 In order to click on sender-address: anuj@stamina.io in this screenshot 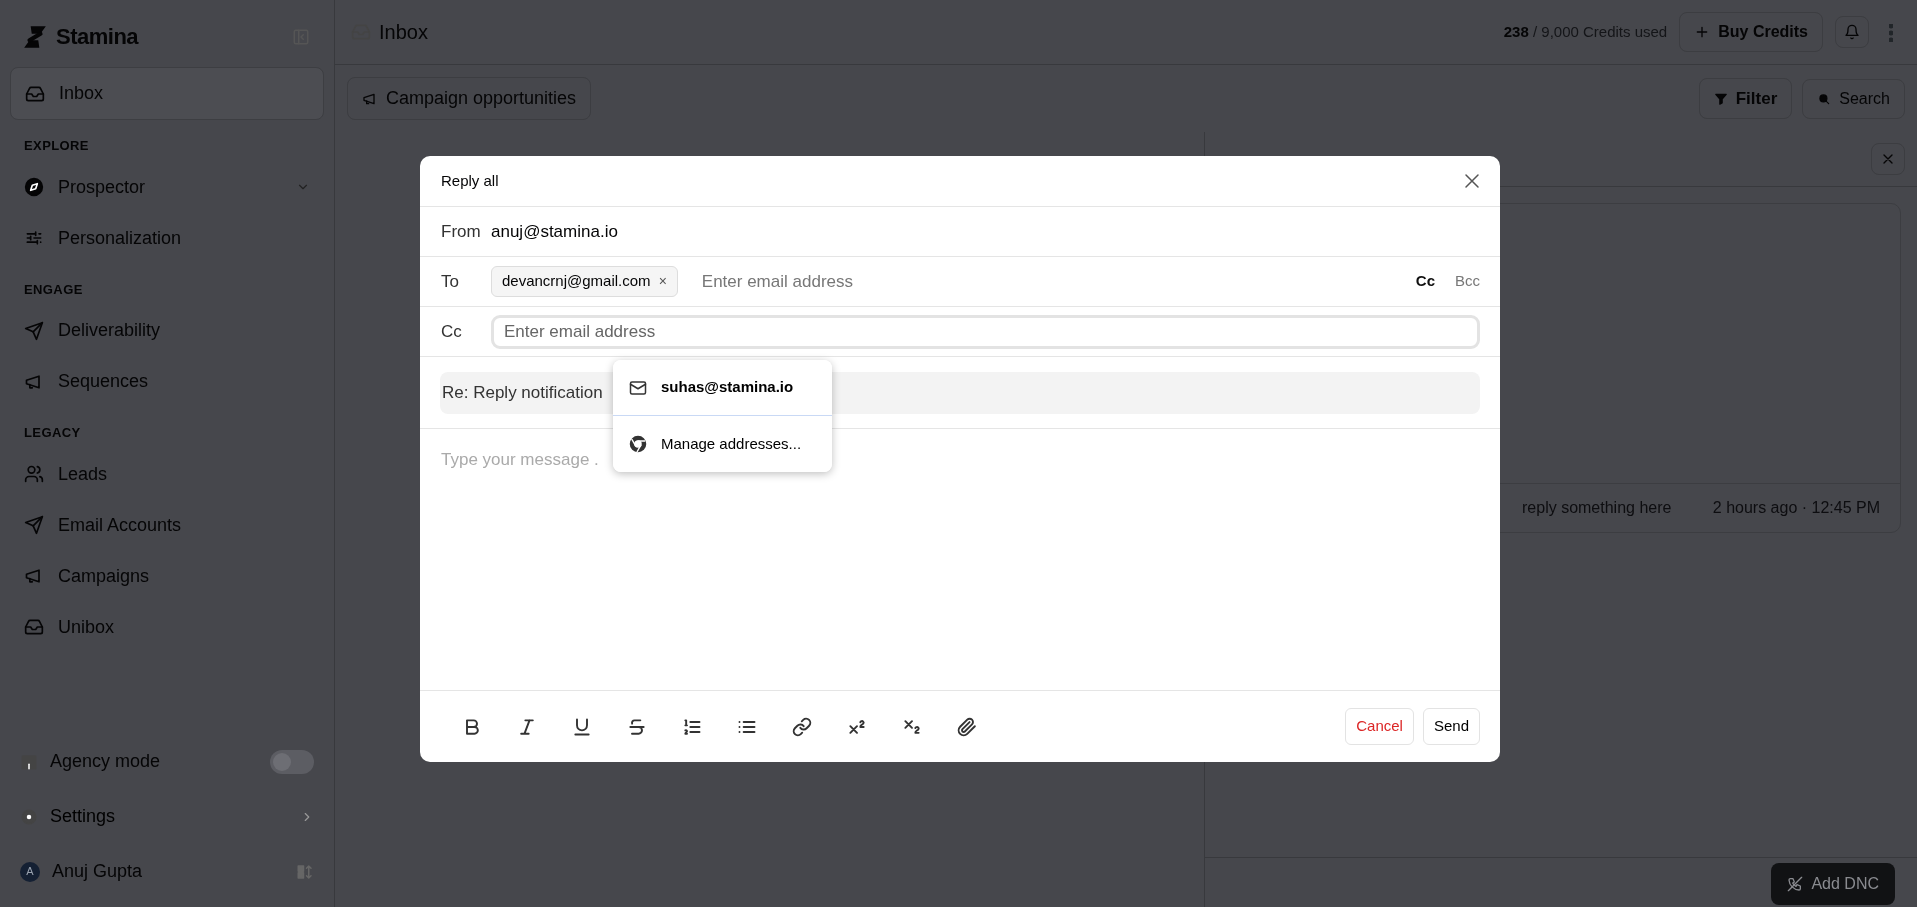, I will do `click(554, 231)`.